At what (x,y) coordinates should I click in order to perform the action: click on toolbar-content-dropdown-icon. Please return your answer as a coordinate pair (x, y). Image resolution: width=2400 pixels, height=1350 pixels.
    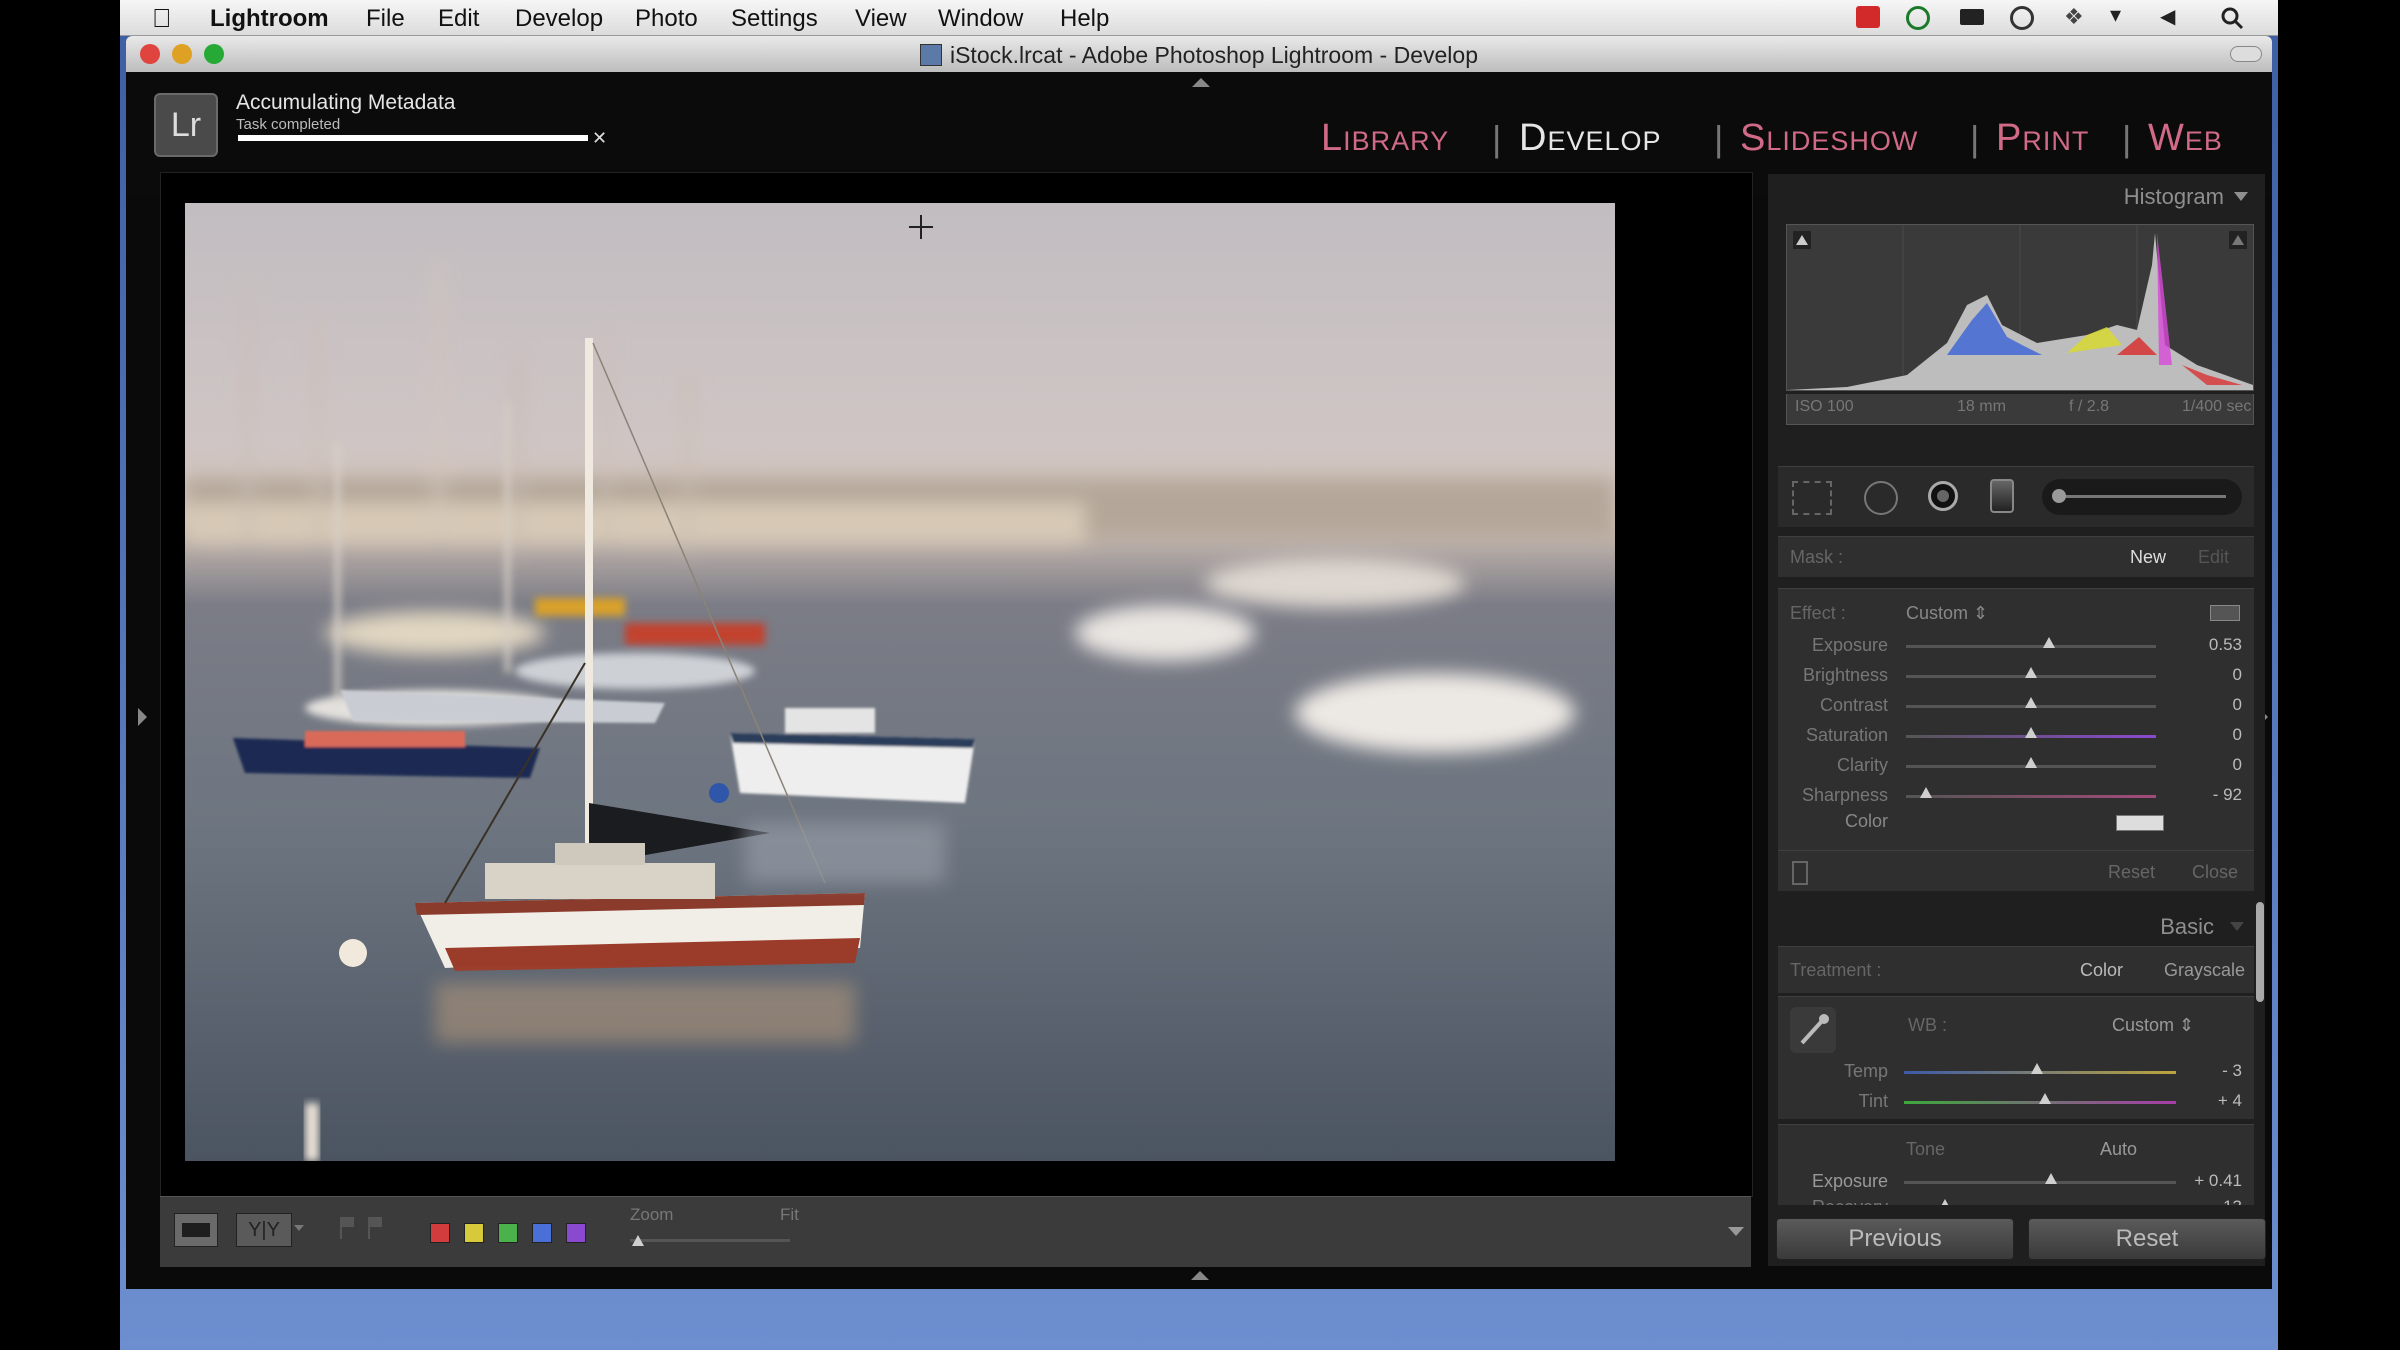
    Looking at the image, I should click on (1736, 1231).